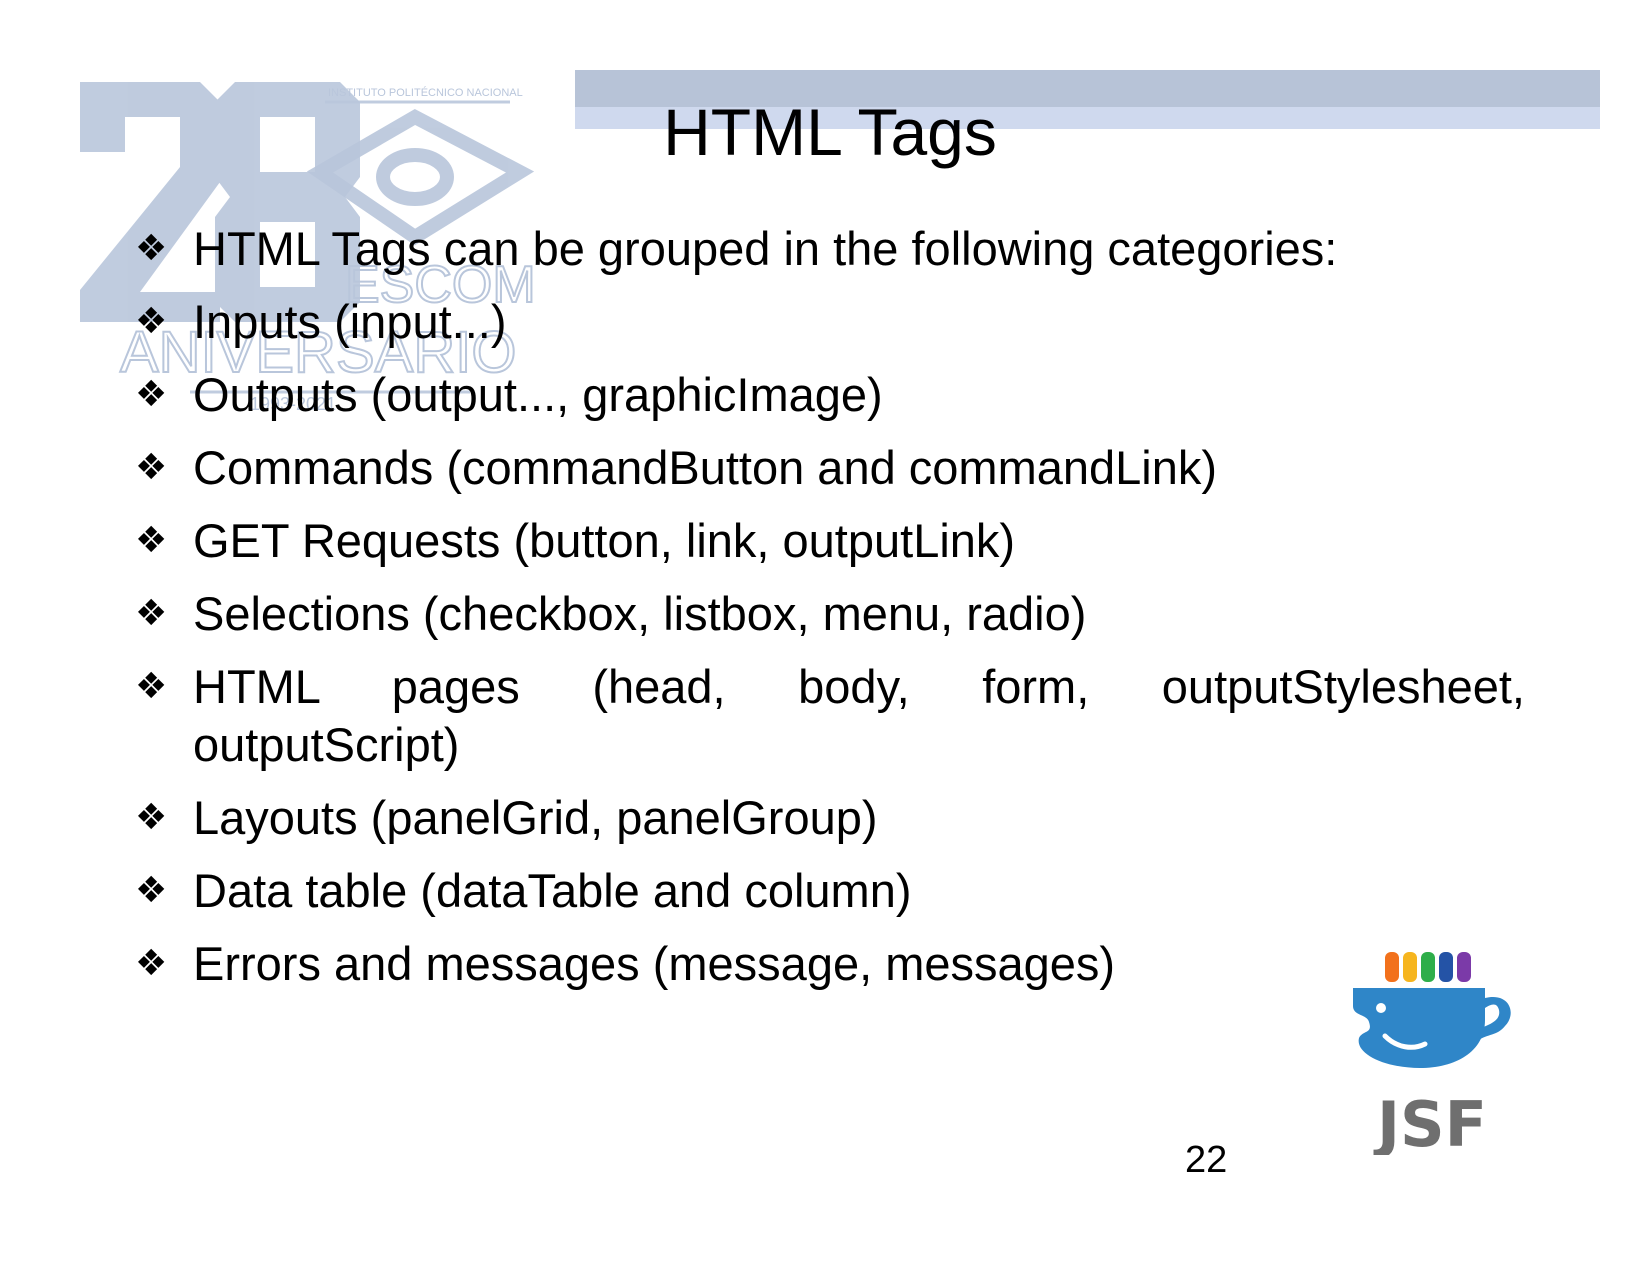  I want to click on jsf-logo: JSF, so click(1432, 1053).